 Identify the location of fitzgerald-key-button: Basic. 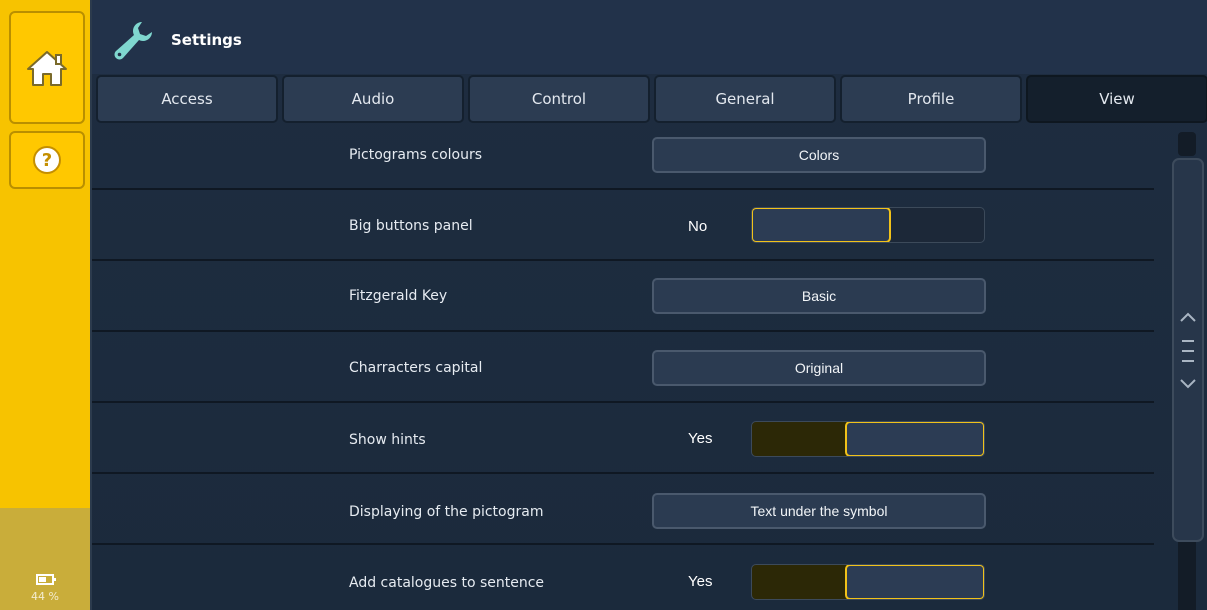
(819, 296).